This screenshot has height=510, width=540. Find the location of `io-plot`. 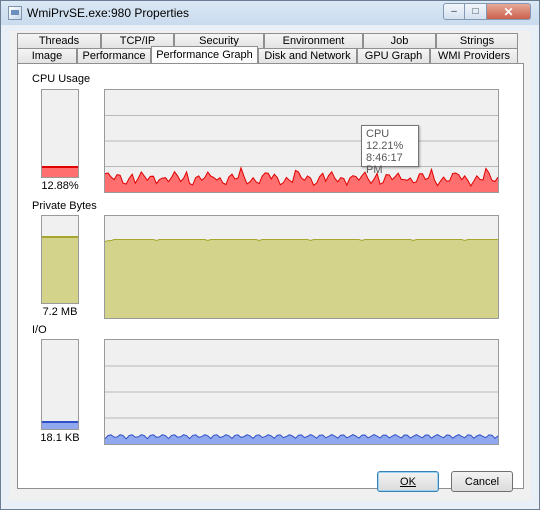

io-plot is located at coordinates (301, 404).